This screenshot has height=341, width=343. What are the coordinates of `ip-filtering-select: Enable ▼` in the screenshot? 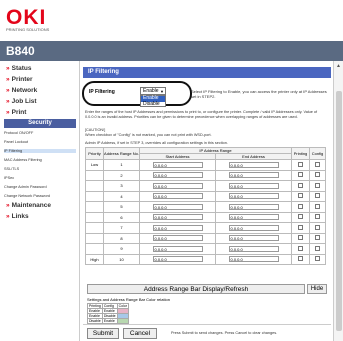 It's located at (153, 91).